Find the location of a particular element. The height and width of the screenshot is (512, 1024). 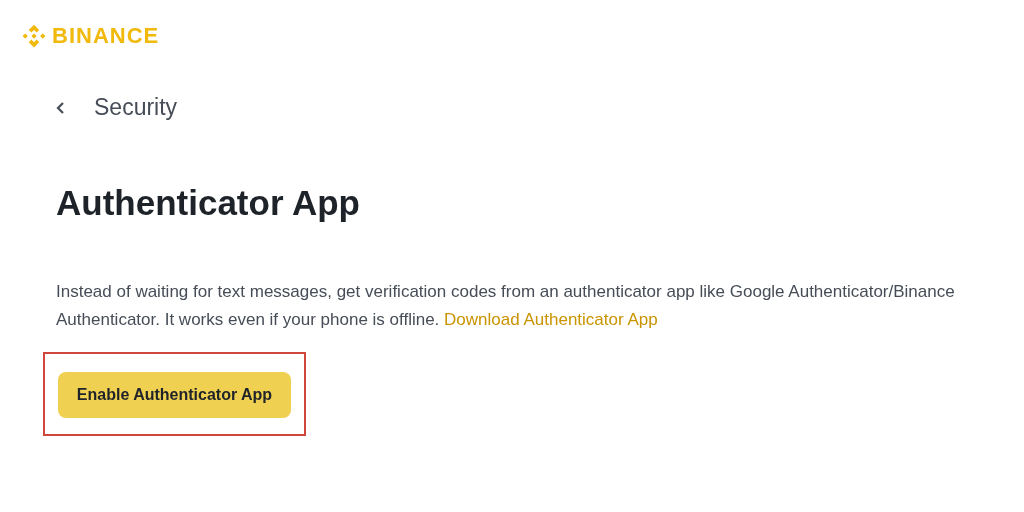

description-text: Instead of waiting for text messages, get verification codes from an authenticator app like Google Authenticator/Binance Authenticator. It works even if your phone is offline. Download Authenticator App is located at coordinates (506, 306).